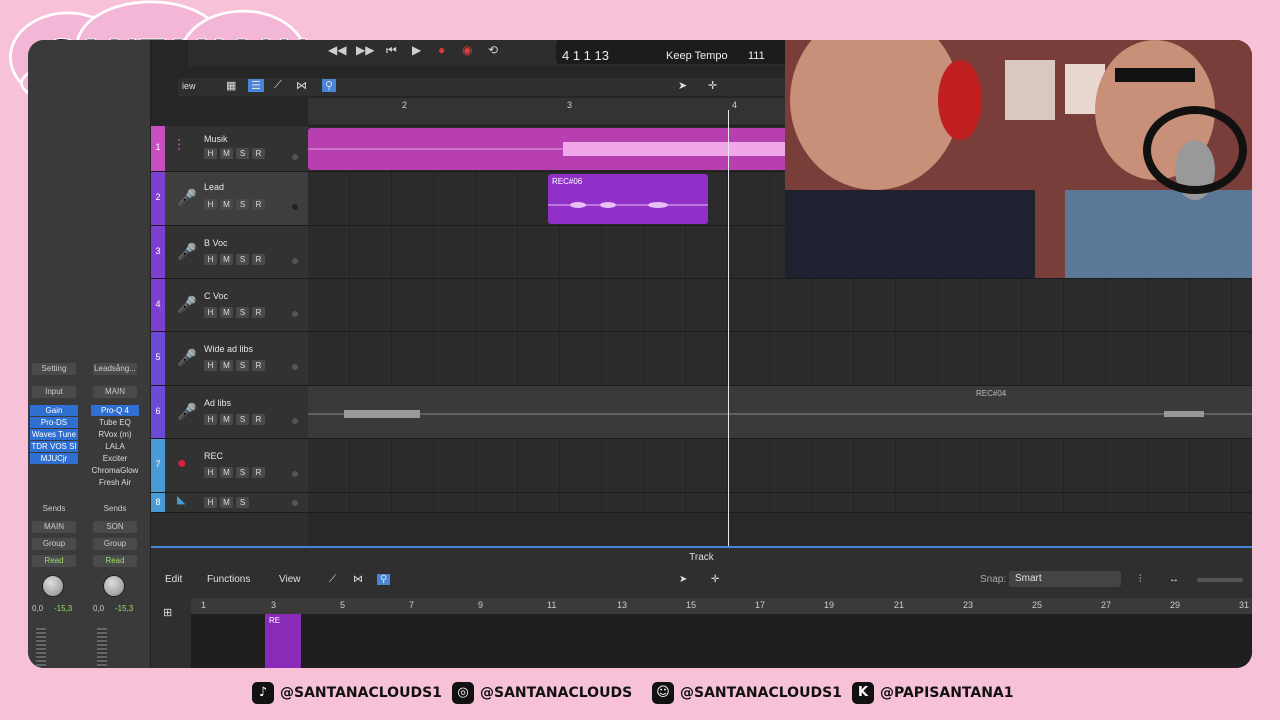  Describe the element at coordinates (384, 579) in the screenshot. I see `snap-icon: ⚲` at that location.